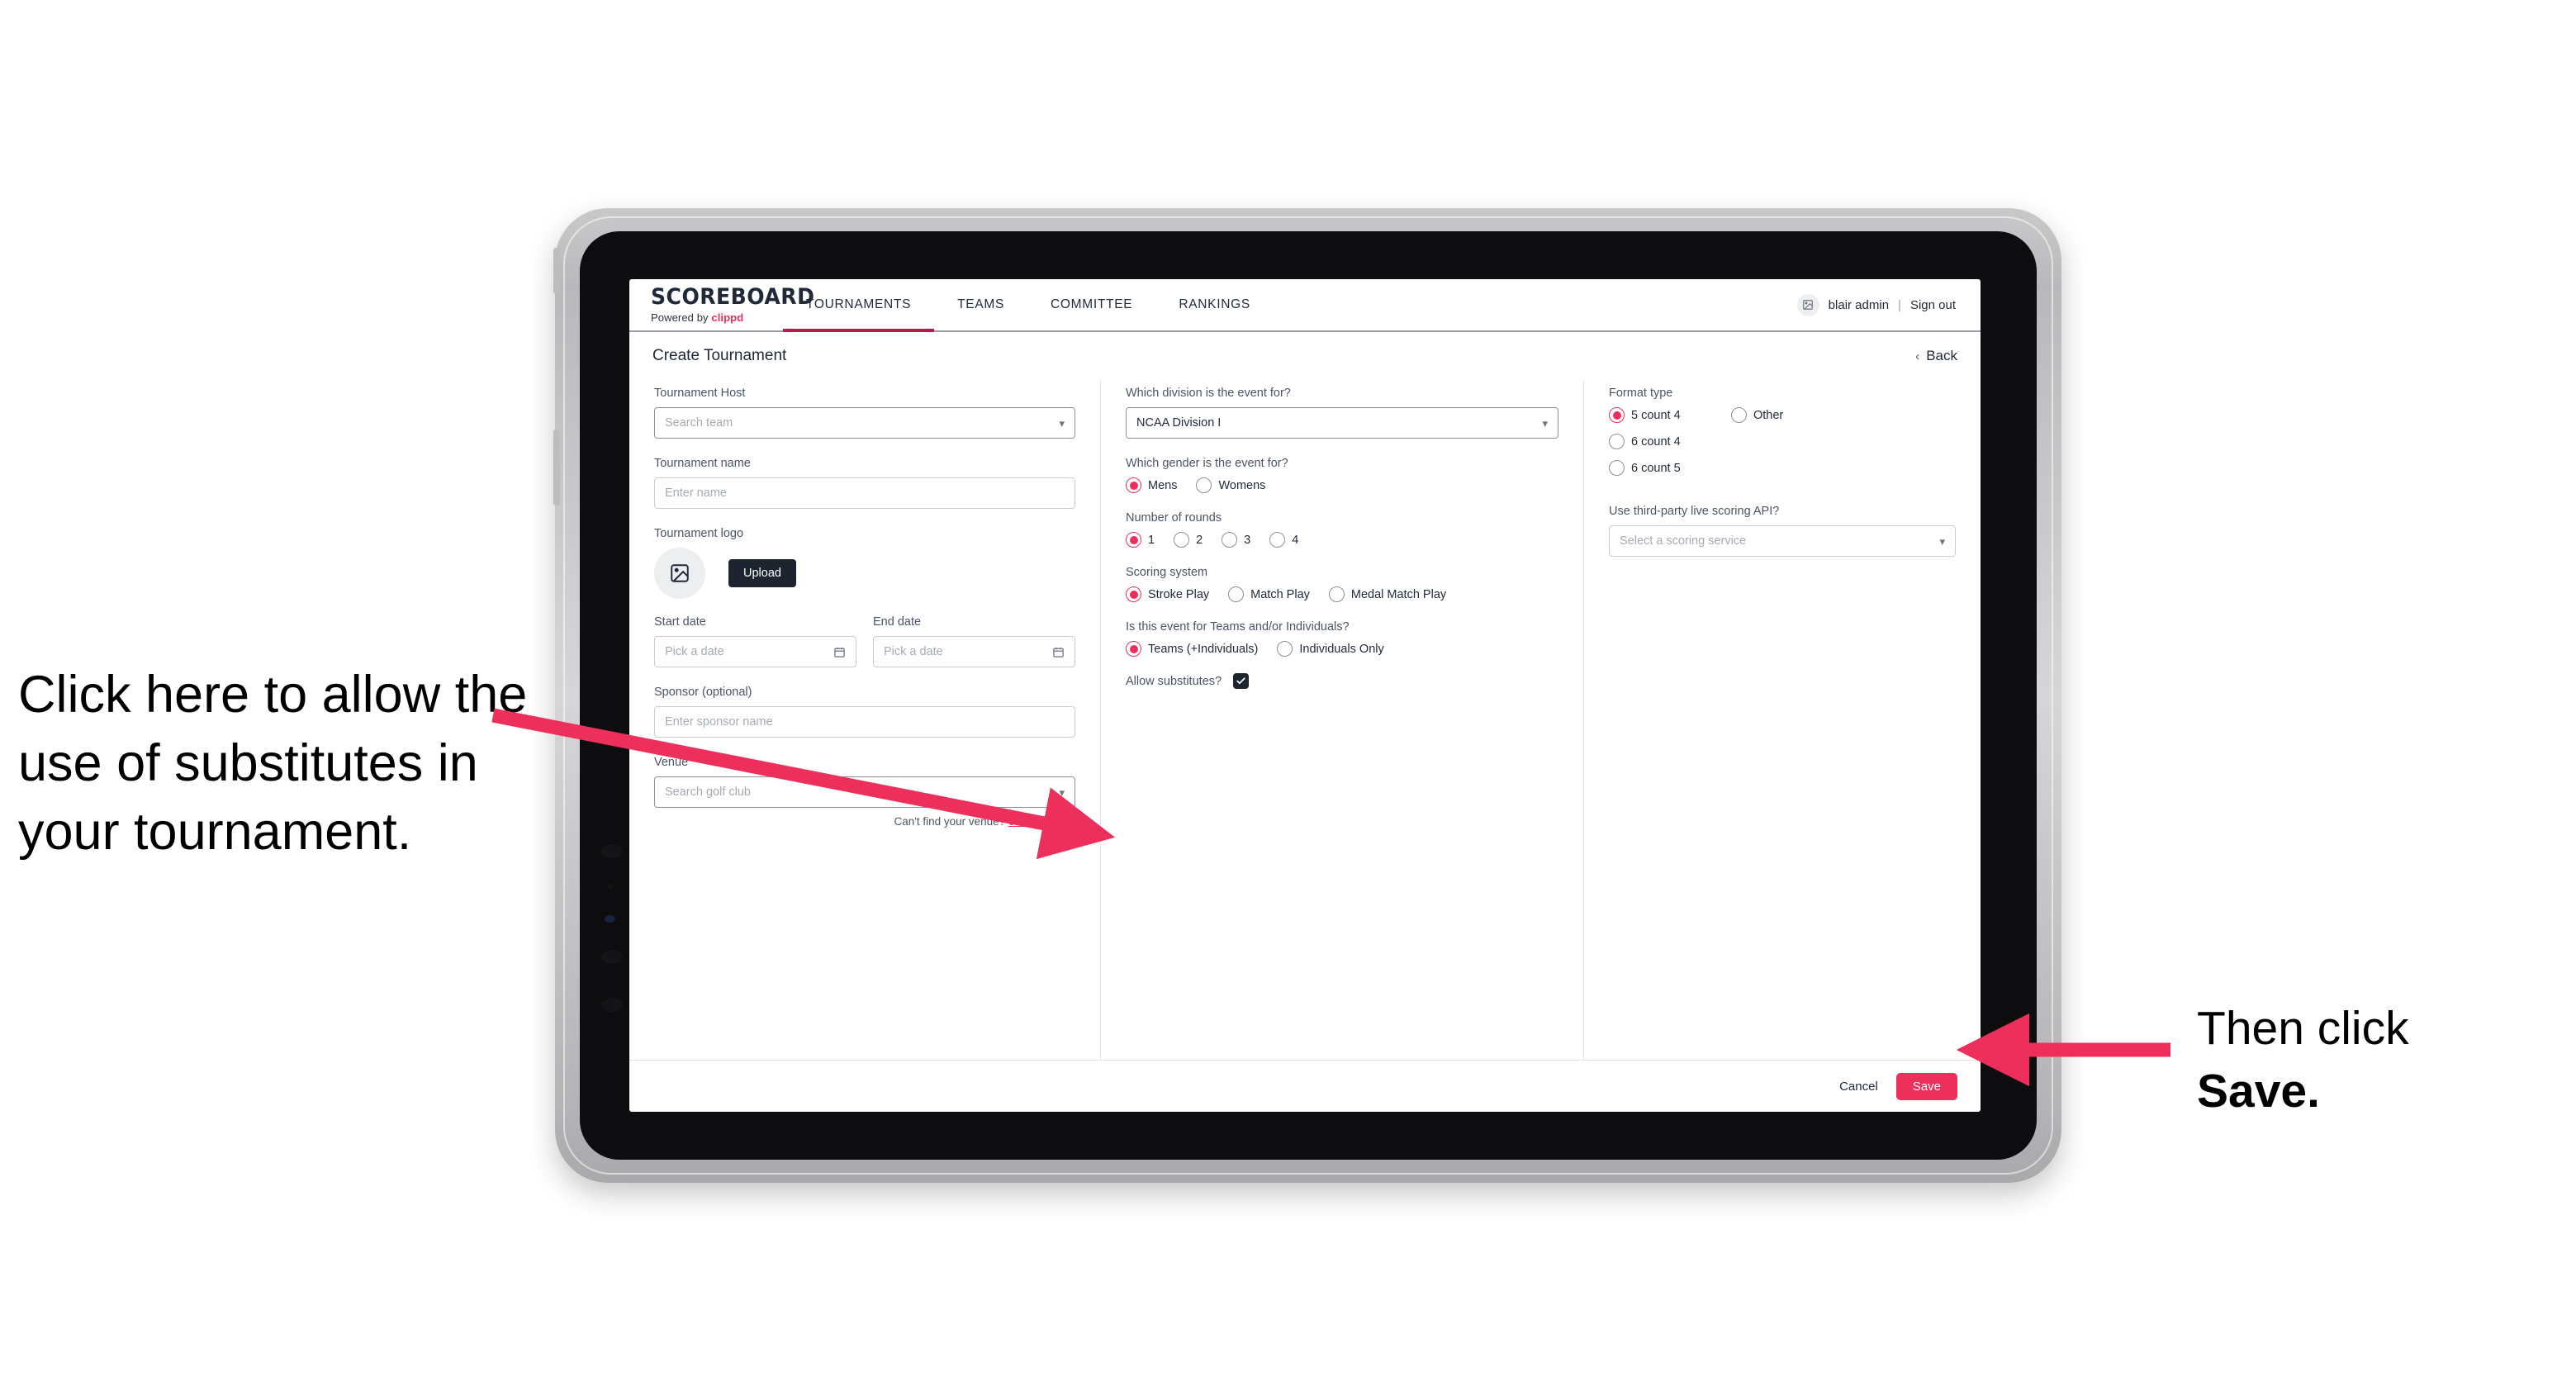  What do you see at coordinates (700, 393) in the screenshot?
I see `tournament-host-label: Tournament Host` at bounding box center [700, 393].